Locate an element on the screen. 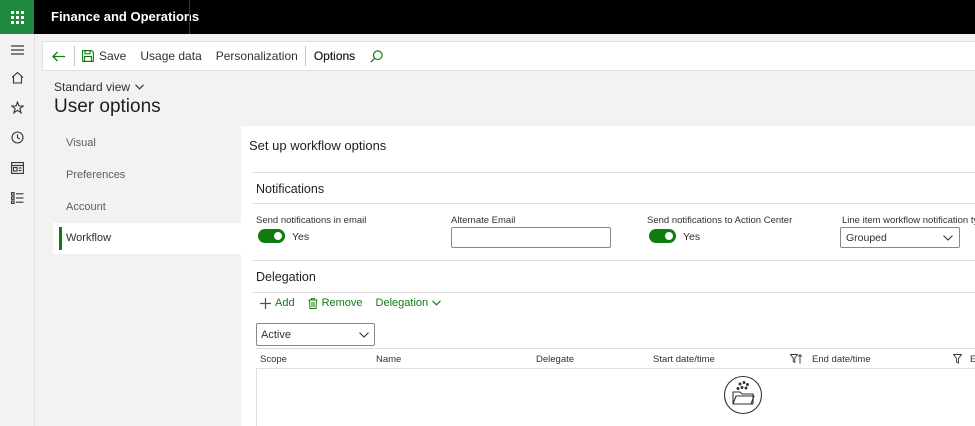 This screenshot has width=975, height=426. personalization-button: Personalization is located at coordinates (257, 56).